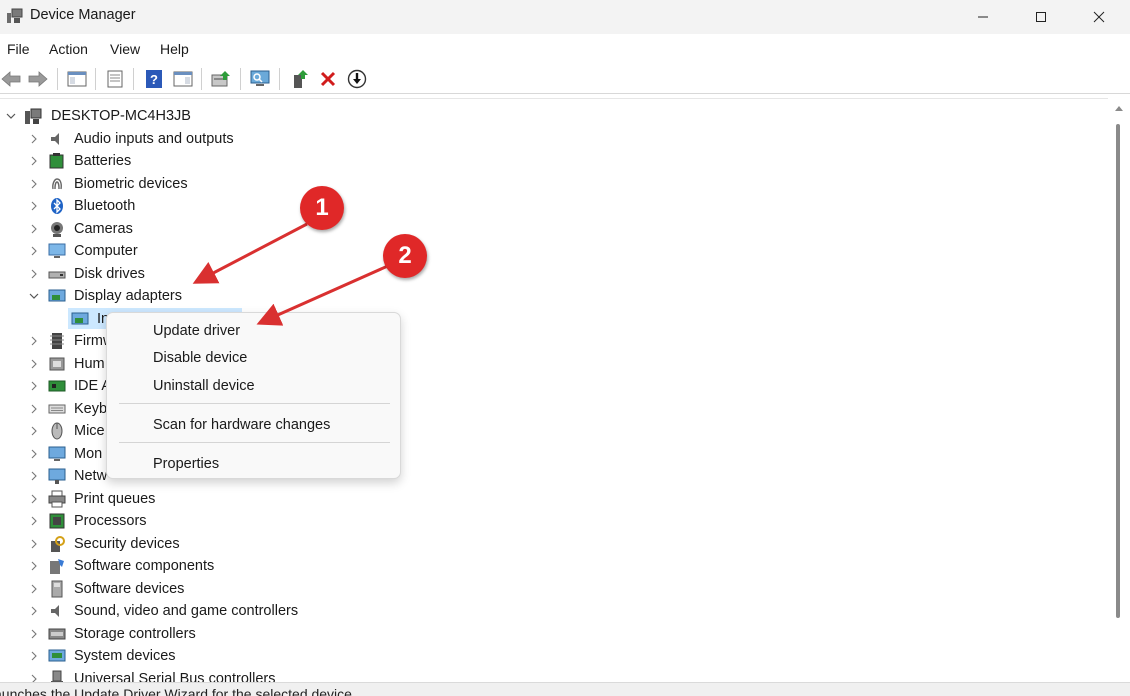 This screenshot has height=696, width=1130. I want to click on scan-hardware-icon, so click(260, 78).